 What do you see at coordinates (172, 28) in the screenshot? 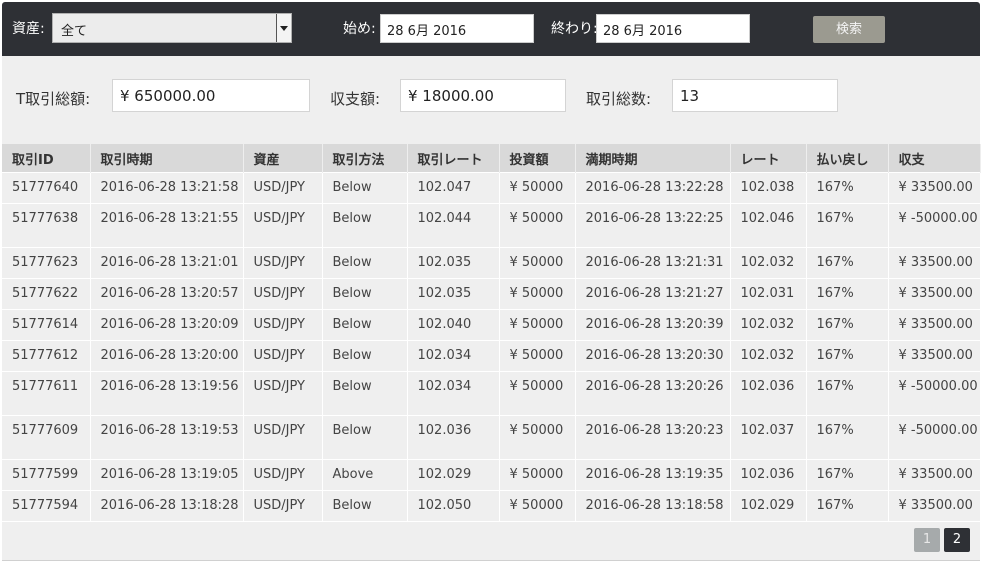
I see `asset-select: 全て` at bounding box center [172, 28].